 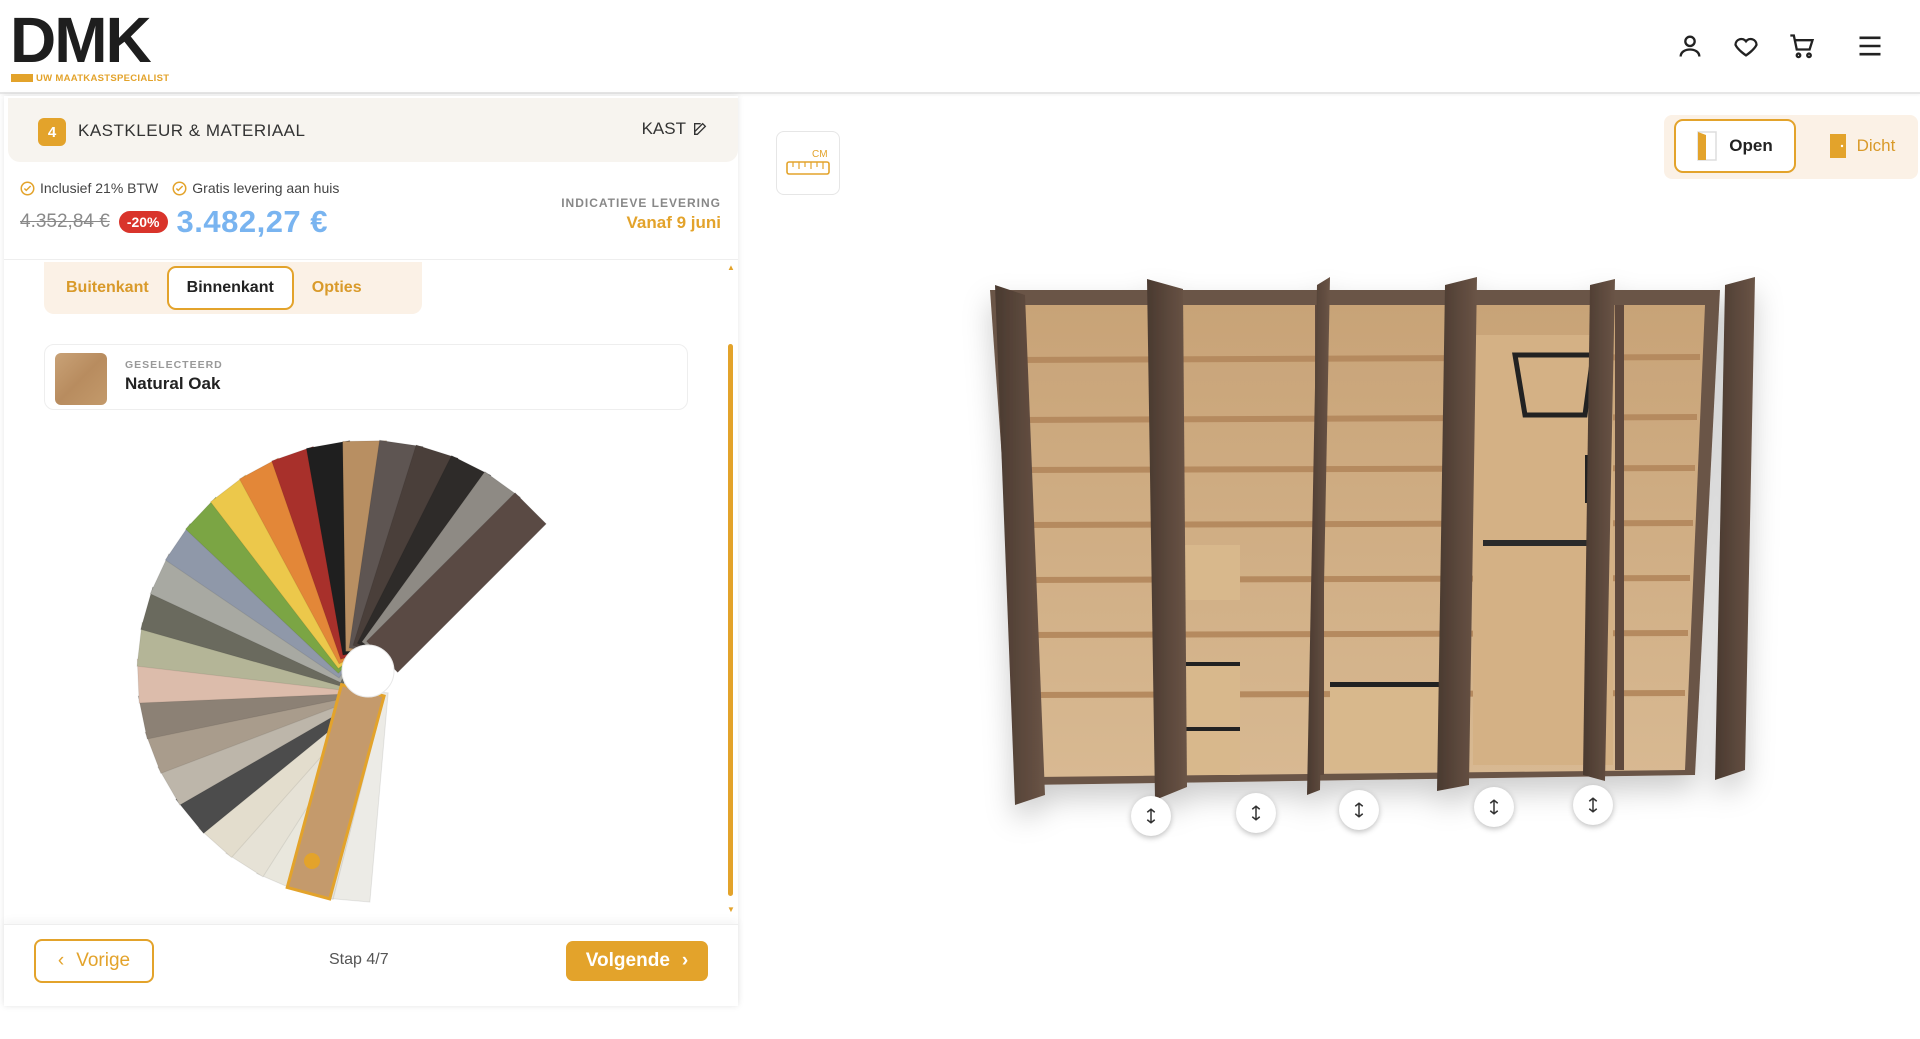 I want to click on edit-cabinet-label: KAST, so click(x=663, y=128).